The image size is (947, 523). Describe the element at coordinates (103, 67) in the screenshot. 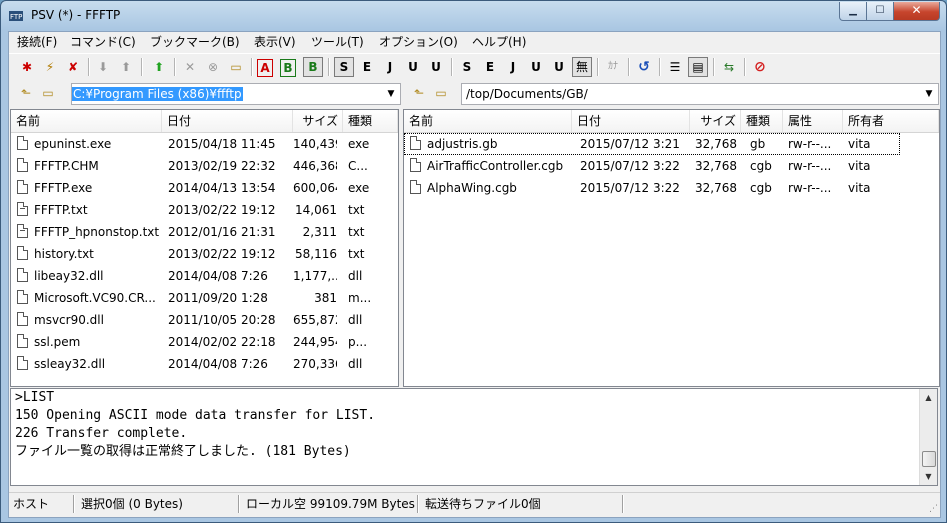

I see `download-icon: ⬇` at that location.